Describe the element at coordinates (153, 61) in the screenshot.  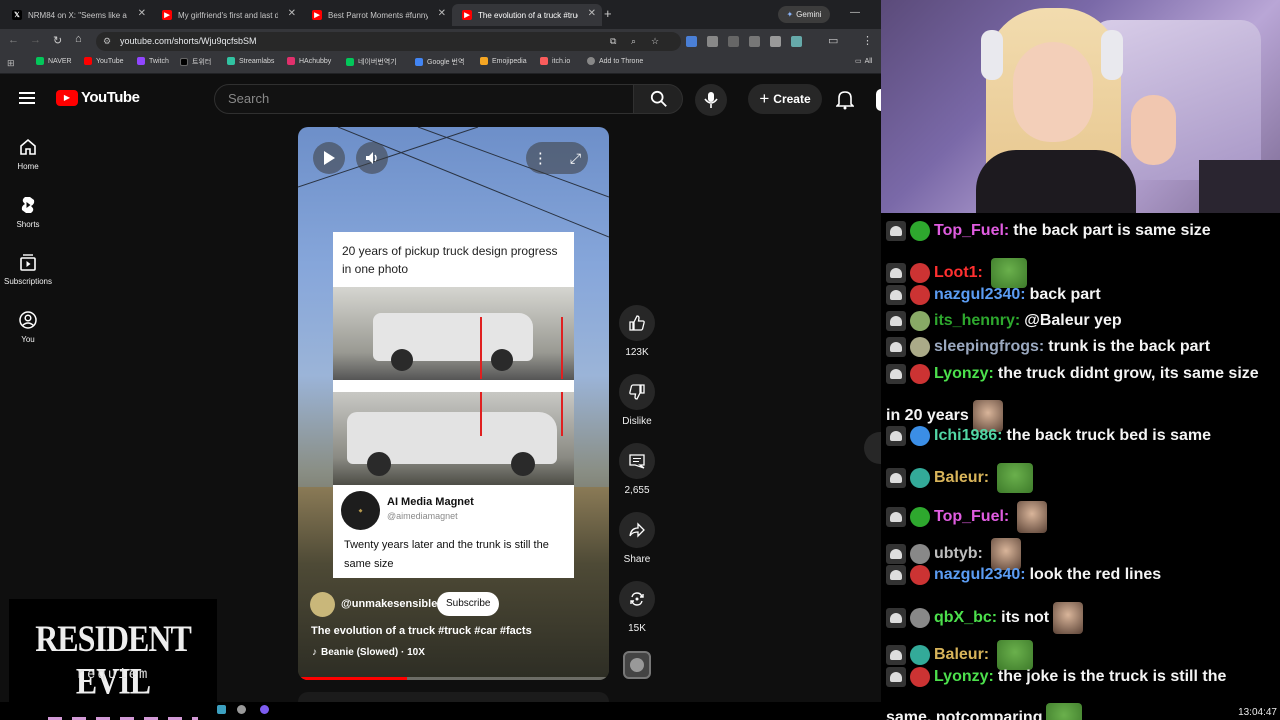
I see `bookmark-twitch: Twitch` at that location.